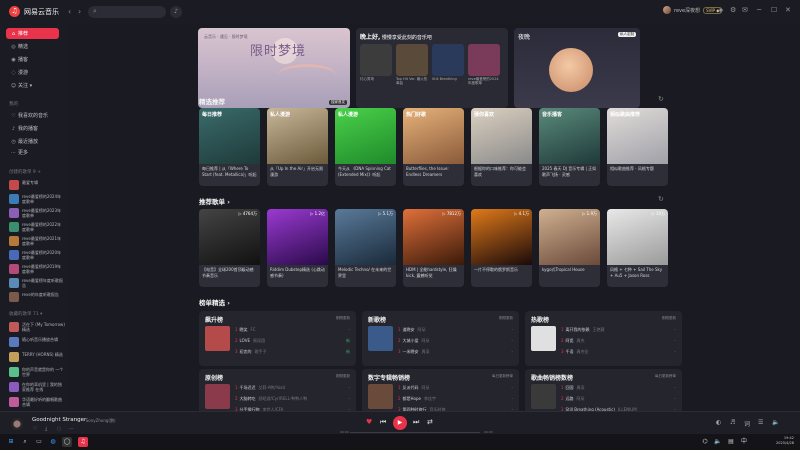  What do you see at coordinates (785, 441) in the screenshot?
I see `system-clock: 19:42 2025/4/28` at bounding box center [785, 441].